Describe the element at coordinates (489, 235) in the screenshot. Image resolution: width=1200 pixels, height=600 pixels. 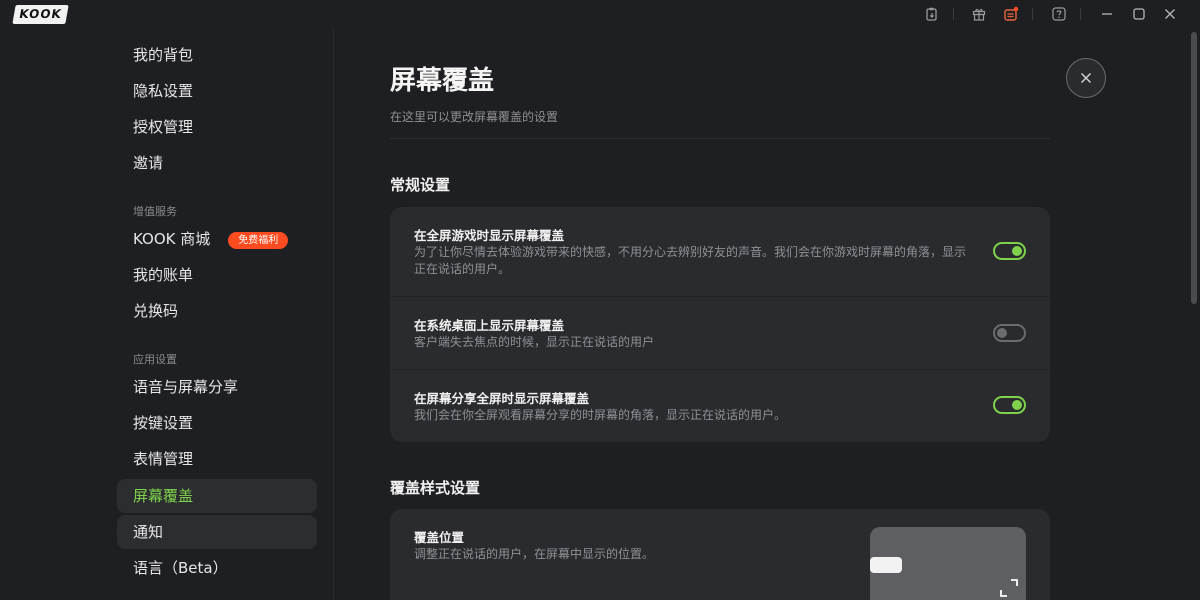
I see `setting-title: 在全屏游戏时显示屏幕覆盖` at that location.